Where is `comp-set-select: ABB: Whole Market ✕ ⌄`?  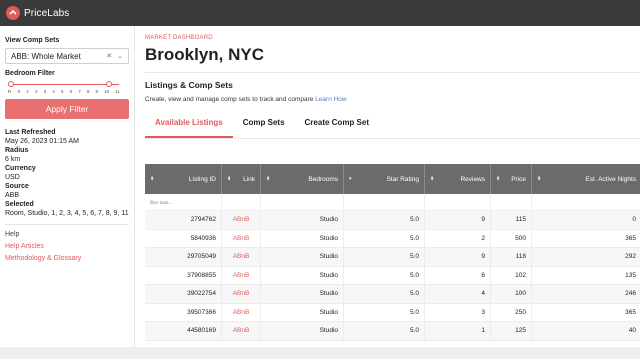
comp-set-select: ABB: Whole Market ✕ ⌄ is located at coordinates (67, 56).